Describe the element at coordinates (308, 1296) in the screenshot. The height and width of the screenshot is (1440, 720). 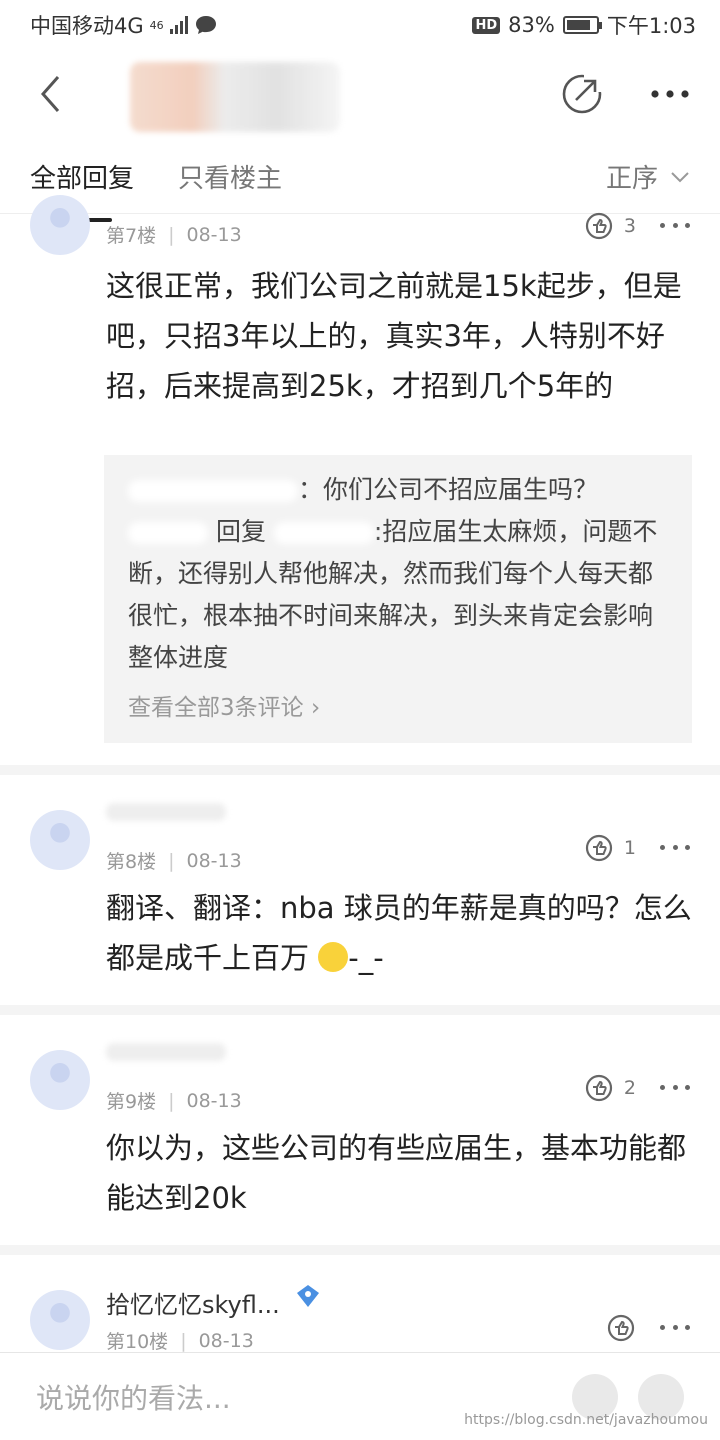
I see `verified-badge-icon` at that location.